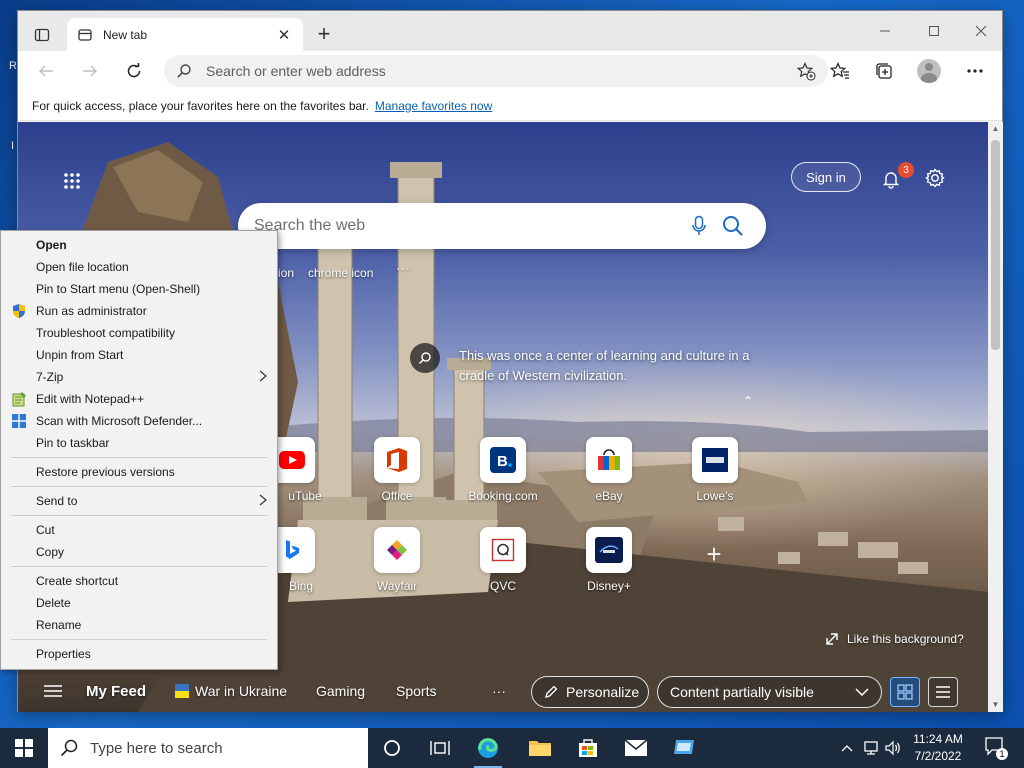 The width and height of the screenshot is (1024, 768). What do you see at coordinates (139, 581) in the screenshot?
I see `menu-item-create-shortcut: Create shortcut` at bounding box center [139, 581].